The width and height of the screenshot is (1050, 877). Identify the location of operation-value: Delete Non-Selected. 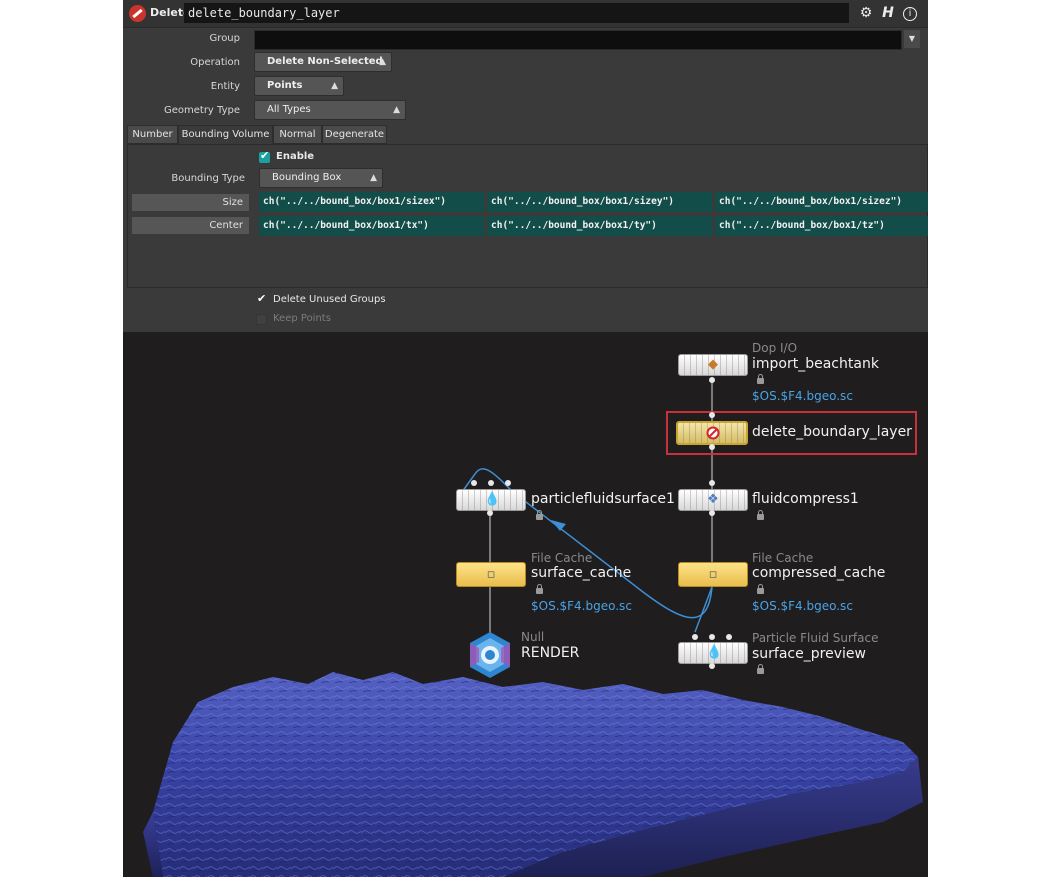
(325, 61).